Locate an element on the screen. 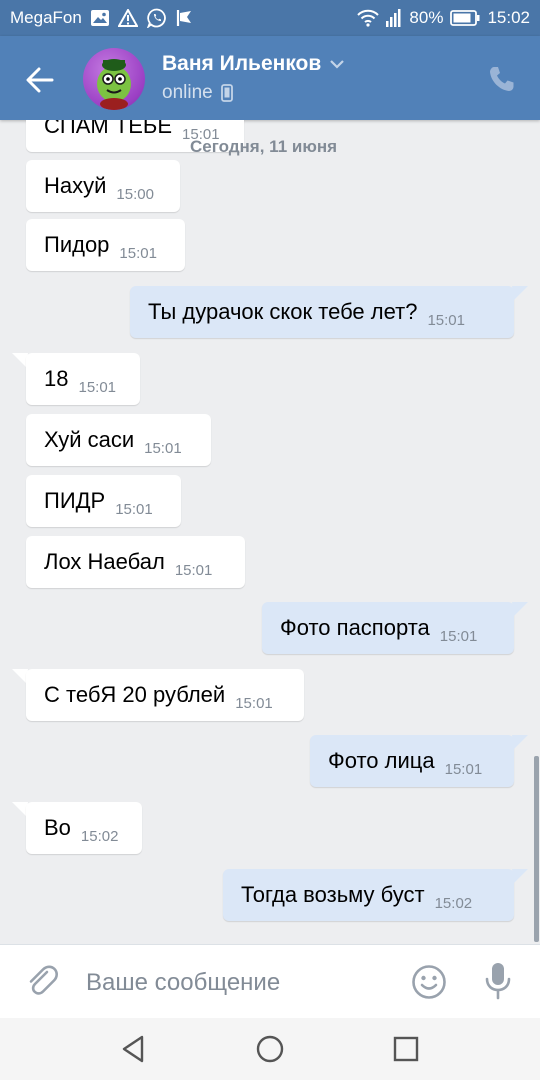  emoji-icon is located at coordinates (429, 982).